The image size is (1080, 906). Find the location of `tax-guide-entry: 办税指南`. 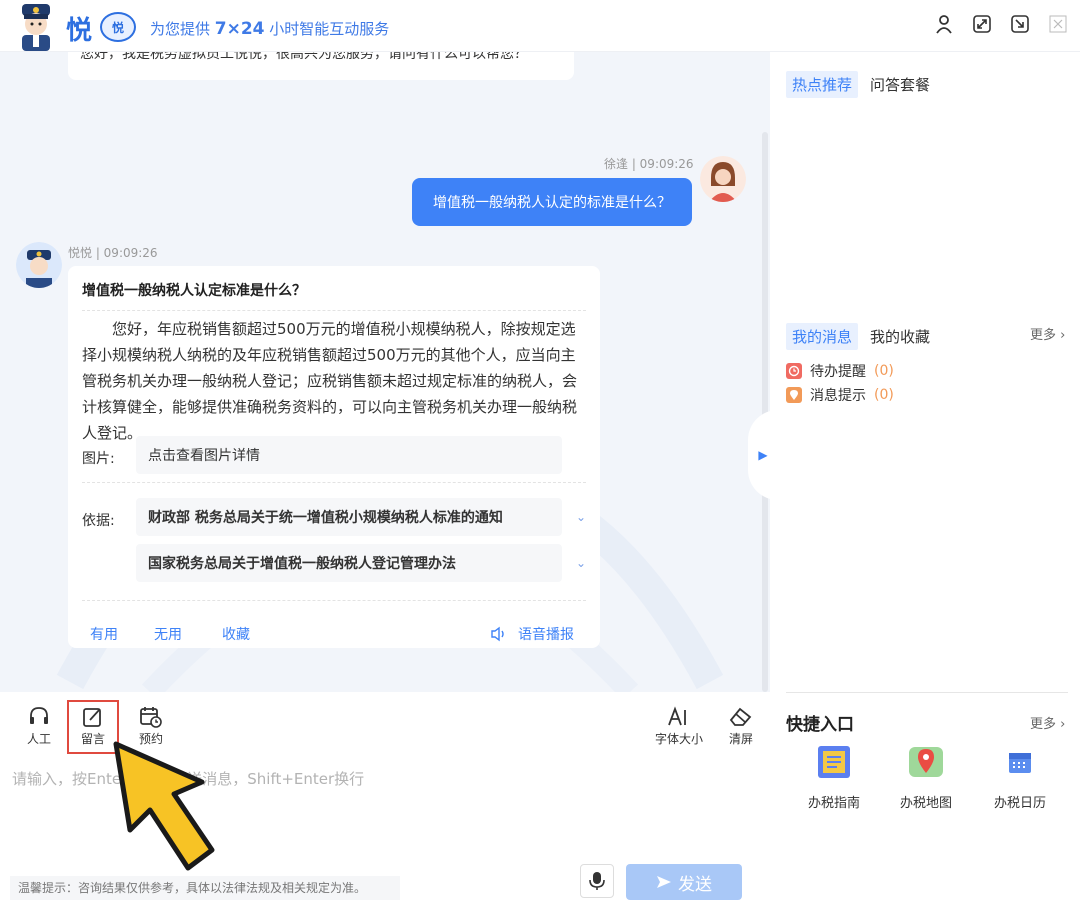

tax-guide-entry: 办税指南 is located at coordinates (834, 776).